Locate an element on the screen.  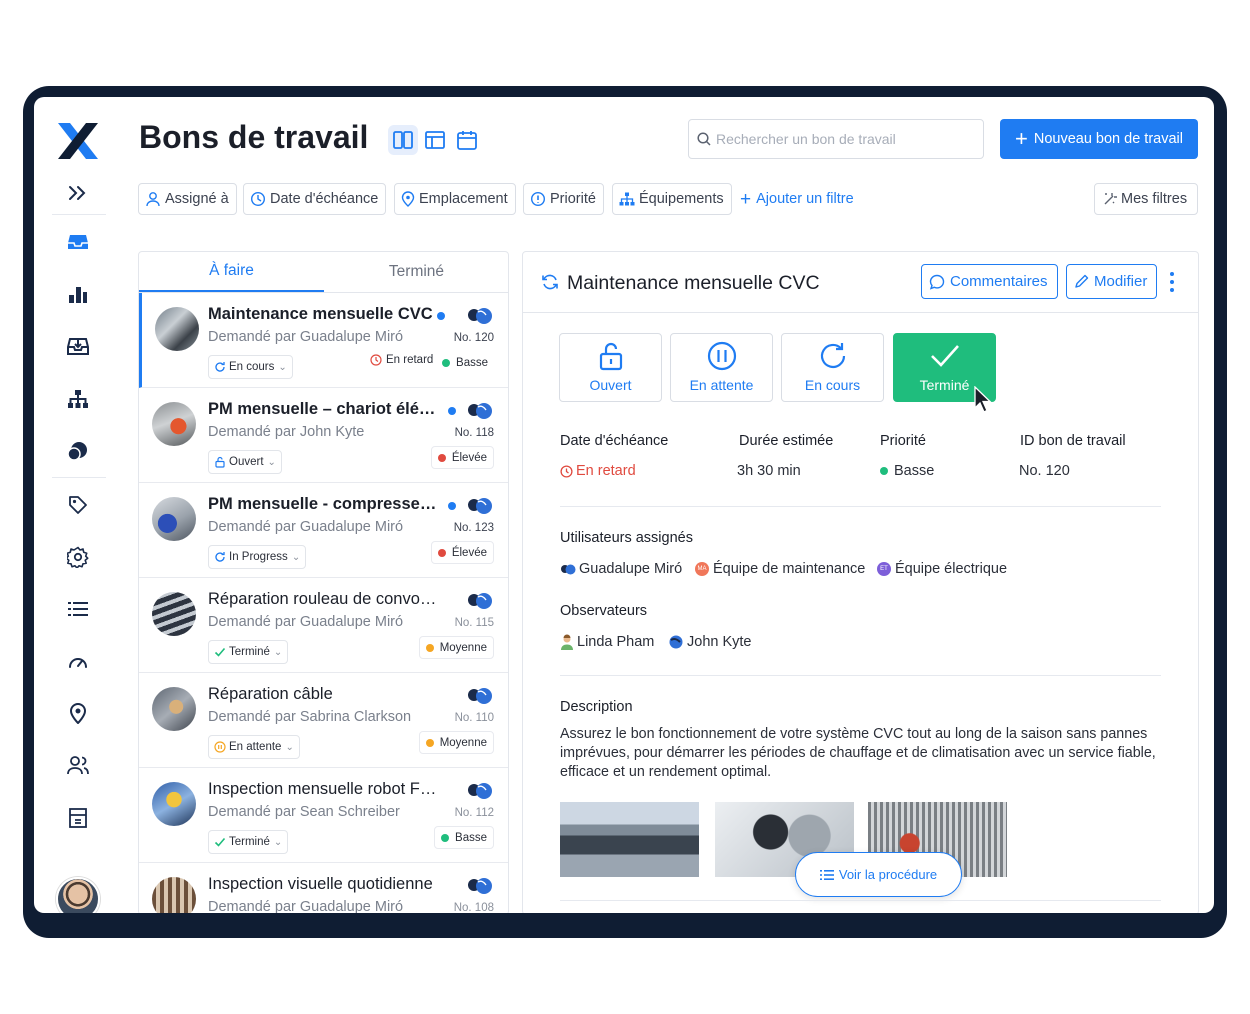
unlock-icon is located at coordinates (220, 462).